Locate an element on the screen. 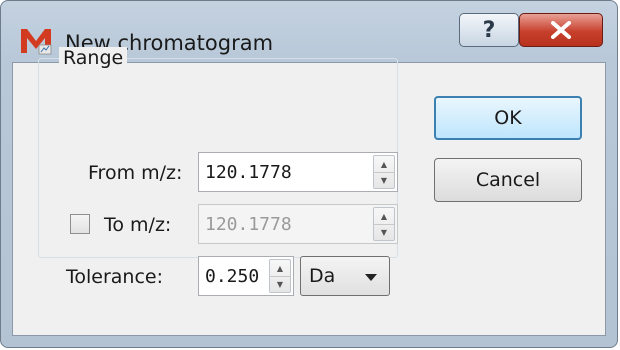  from-mz-spinbox: 120.1778 ▲ ▼ is located at coordinates (298, 172).